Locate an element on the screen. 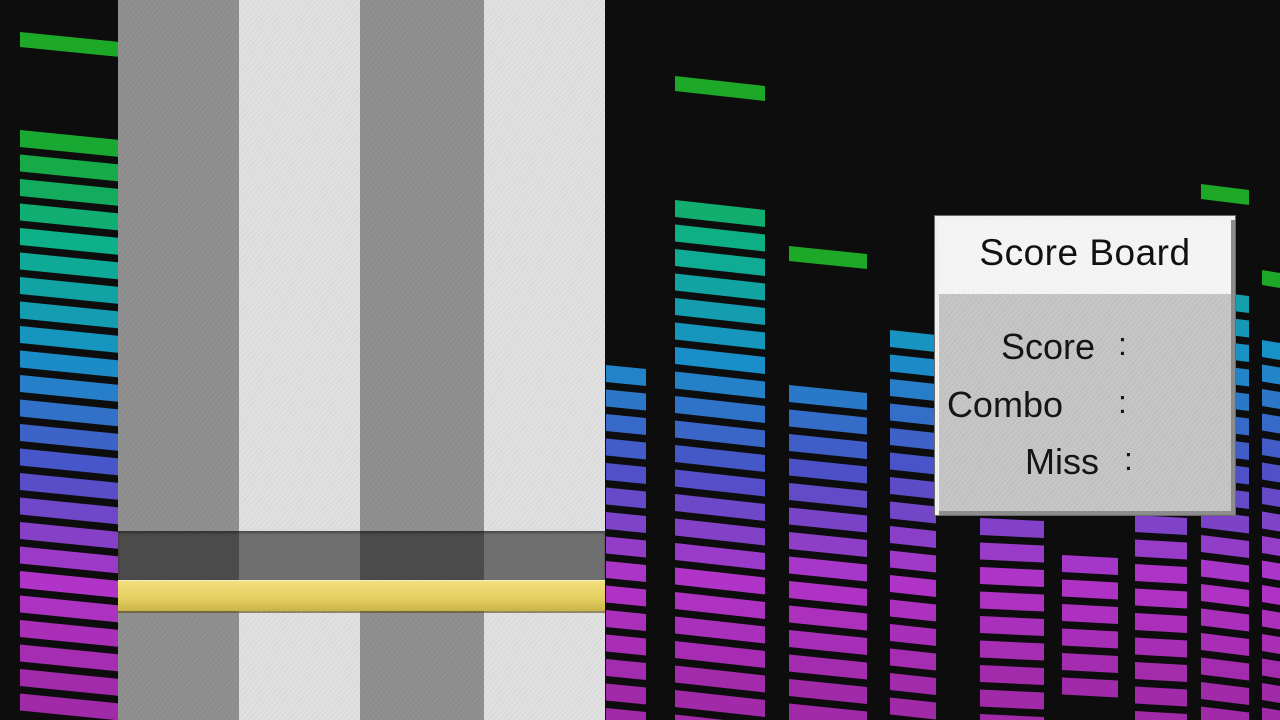 The height and width of the screenshot is (720, 1280). score-label: Score is located at coordinates (1047, 346).